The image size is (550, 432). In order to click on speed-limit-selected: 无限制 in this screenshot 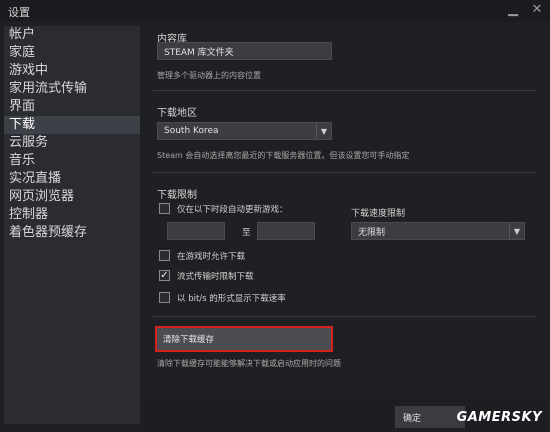, I will do `click(372, 232)`.